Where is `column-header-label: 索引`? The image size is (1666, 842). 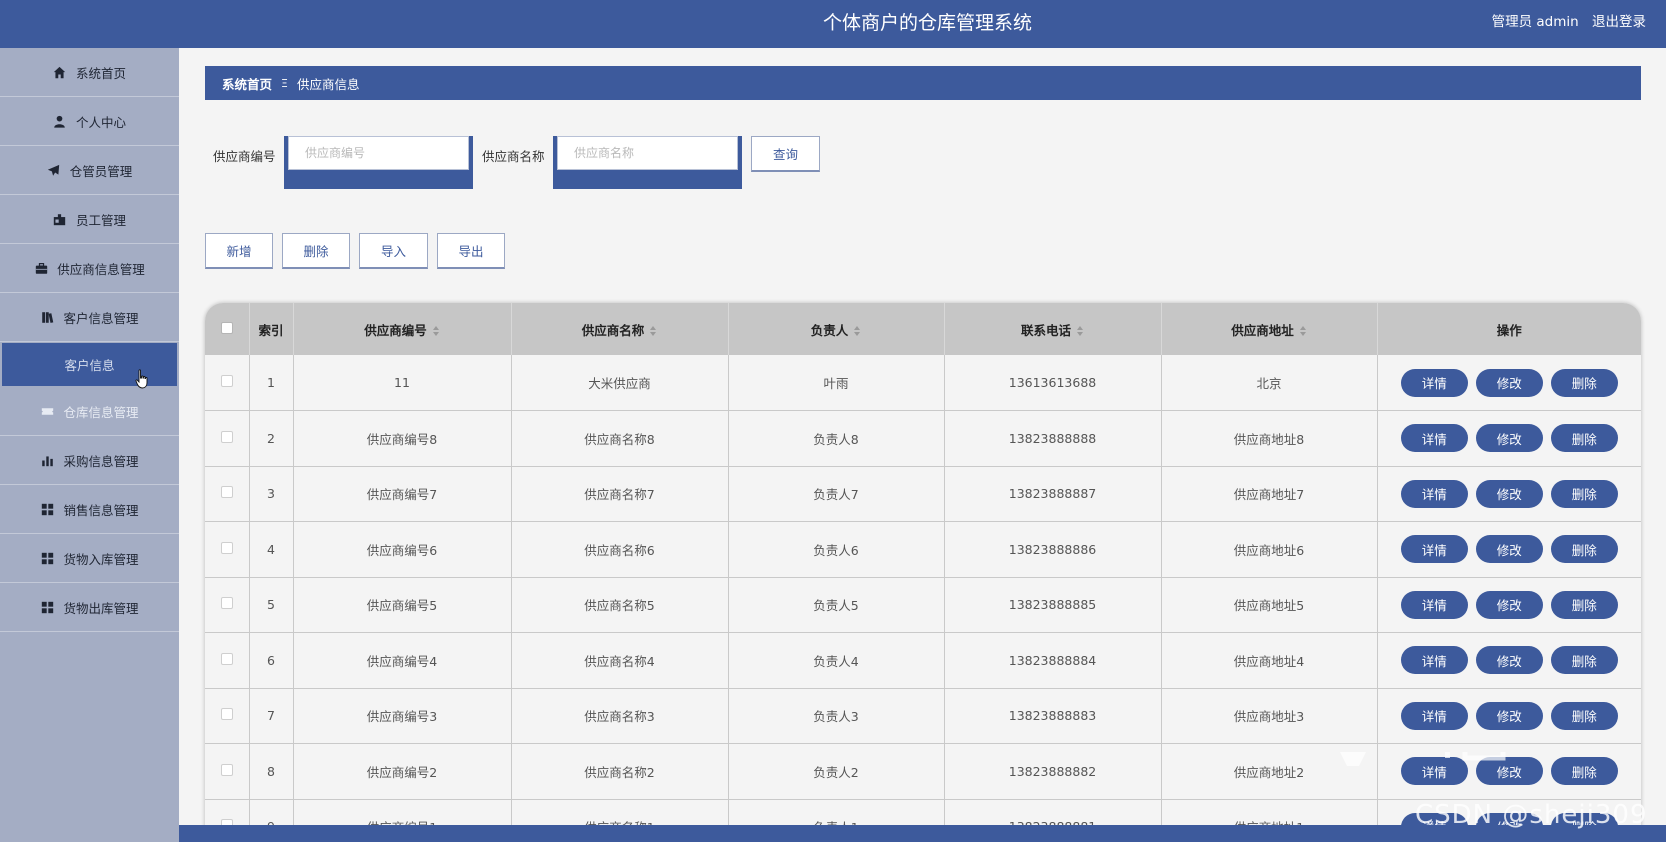
column-header-label: 索引 is located at coordinates (271, 330).